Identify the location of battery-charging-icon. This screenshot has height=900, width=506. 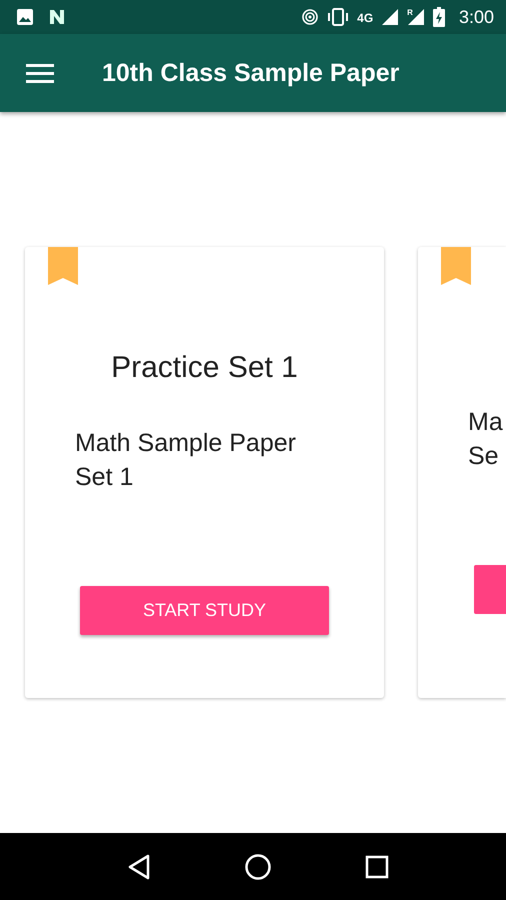
(438, 17).